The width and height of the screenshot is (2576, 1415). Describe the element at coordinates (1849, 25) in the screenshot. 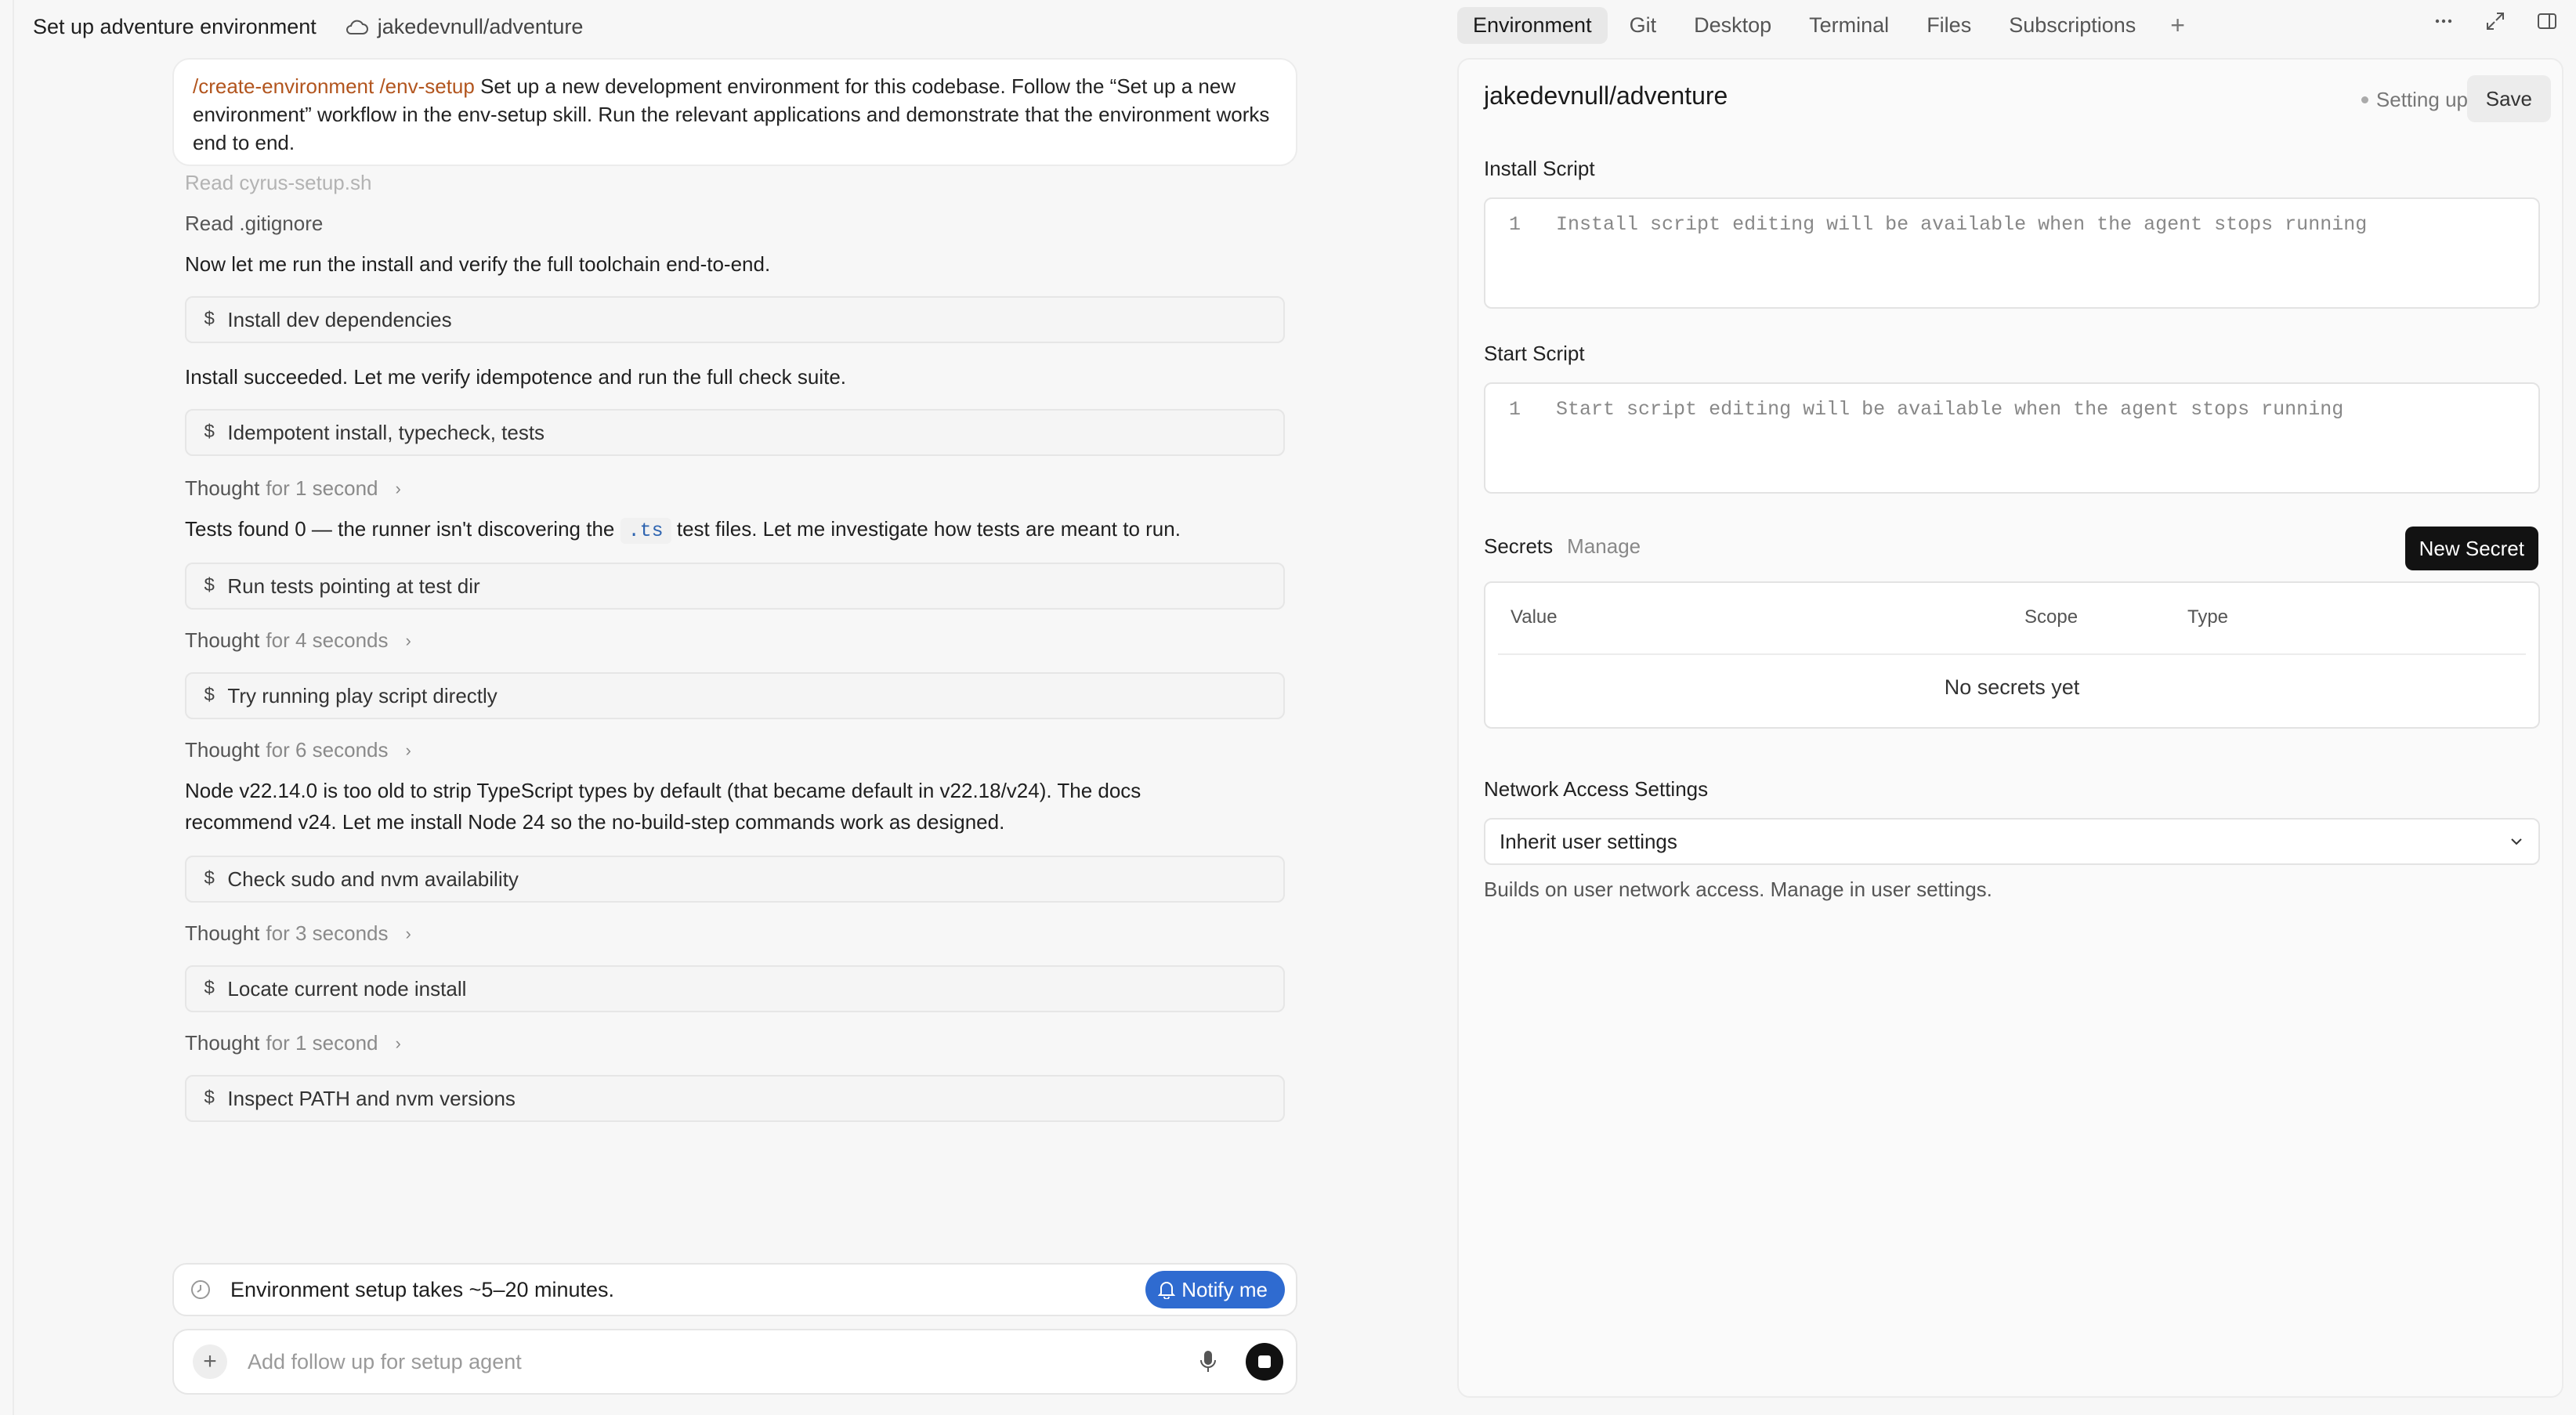

I see `tab-terminal: Terminal` at that location.